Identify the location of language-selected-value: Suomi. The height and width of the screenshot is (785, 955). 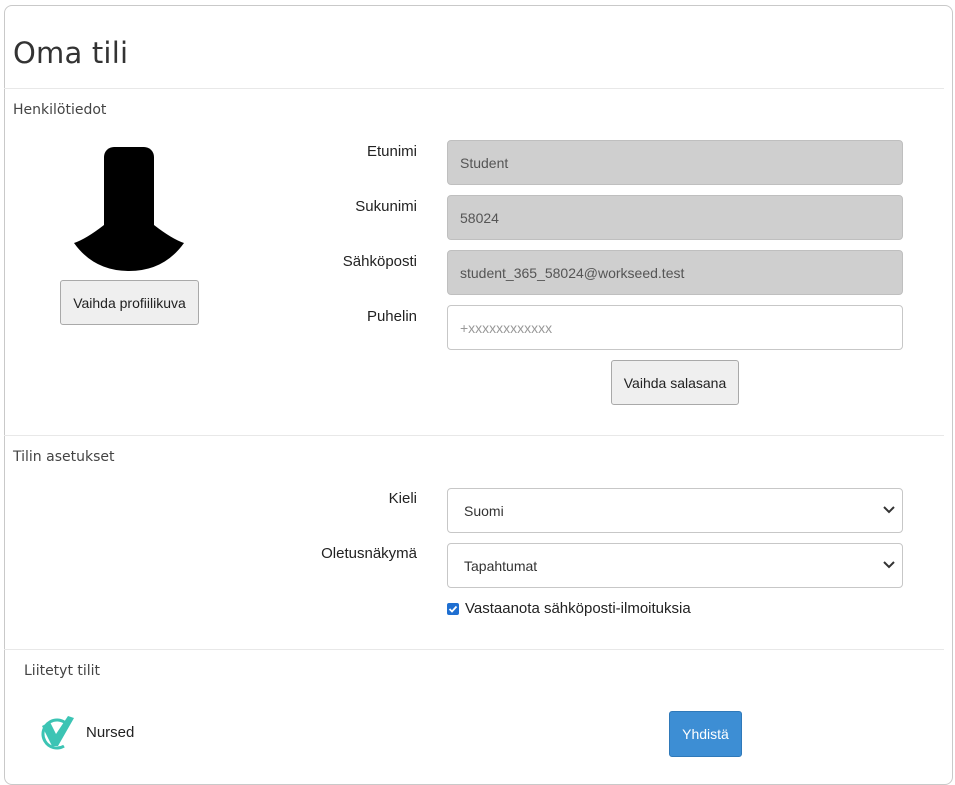
(484, 510).